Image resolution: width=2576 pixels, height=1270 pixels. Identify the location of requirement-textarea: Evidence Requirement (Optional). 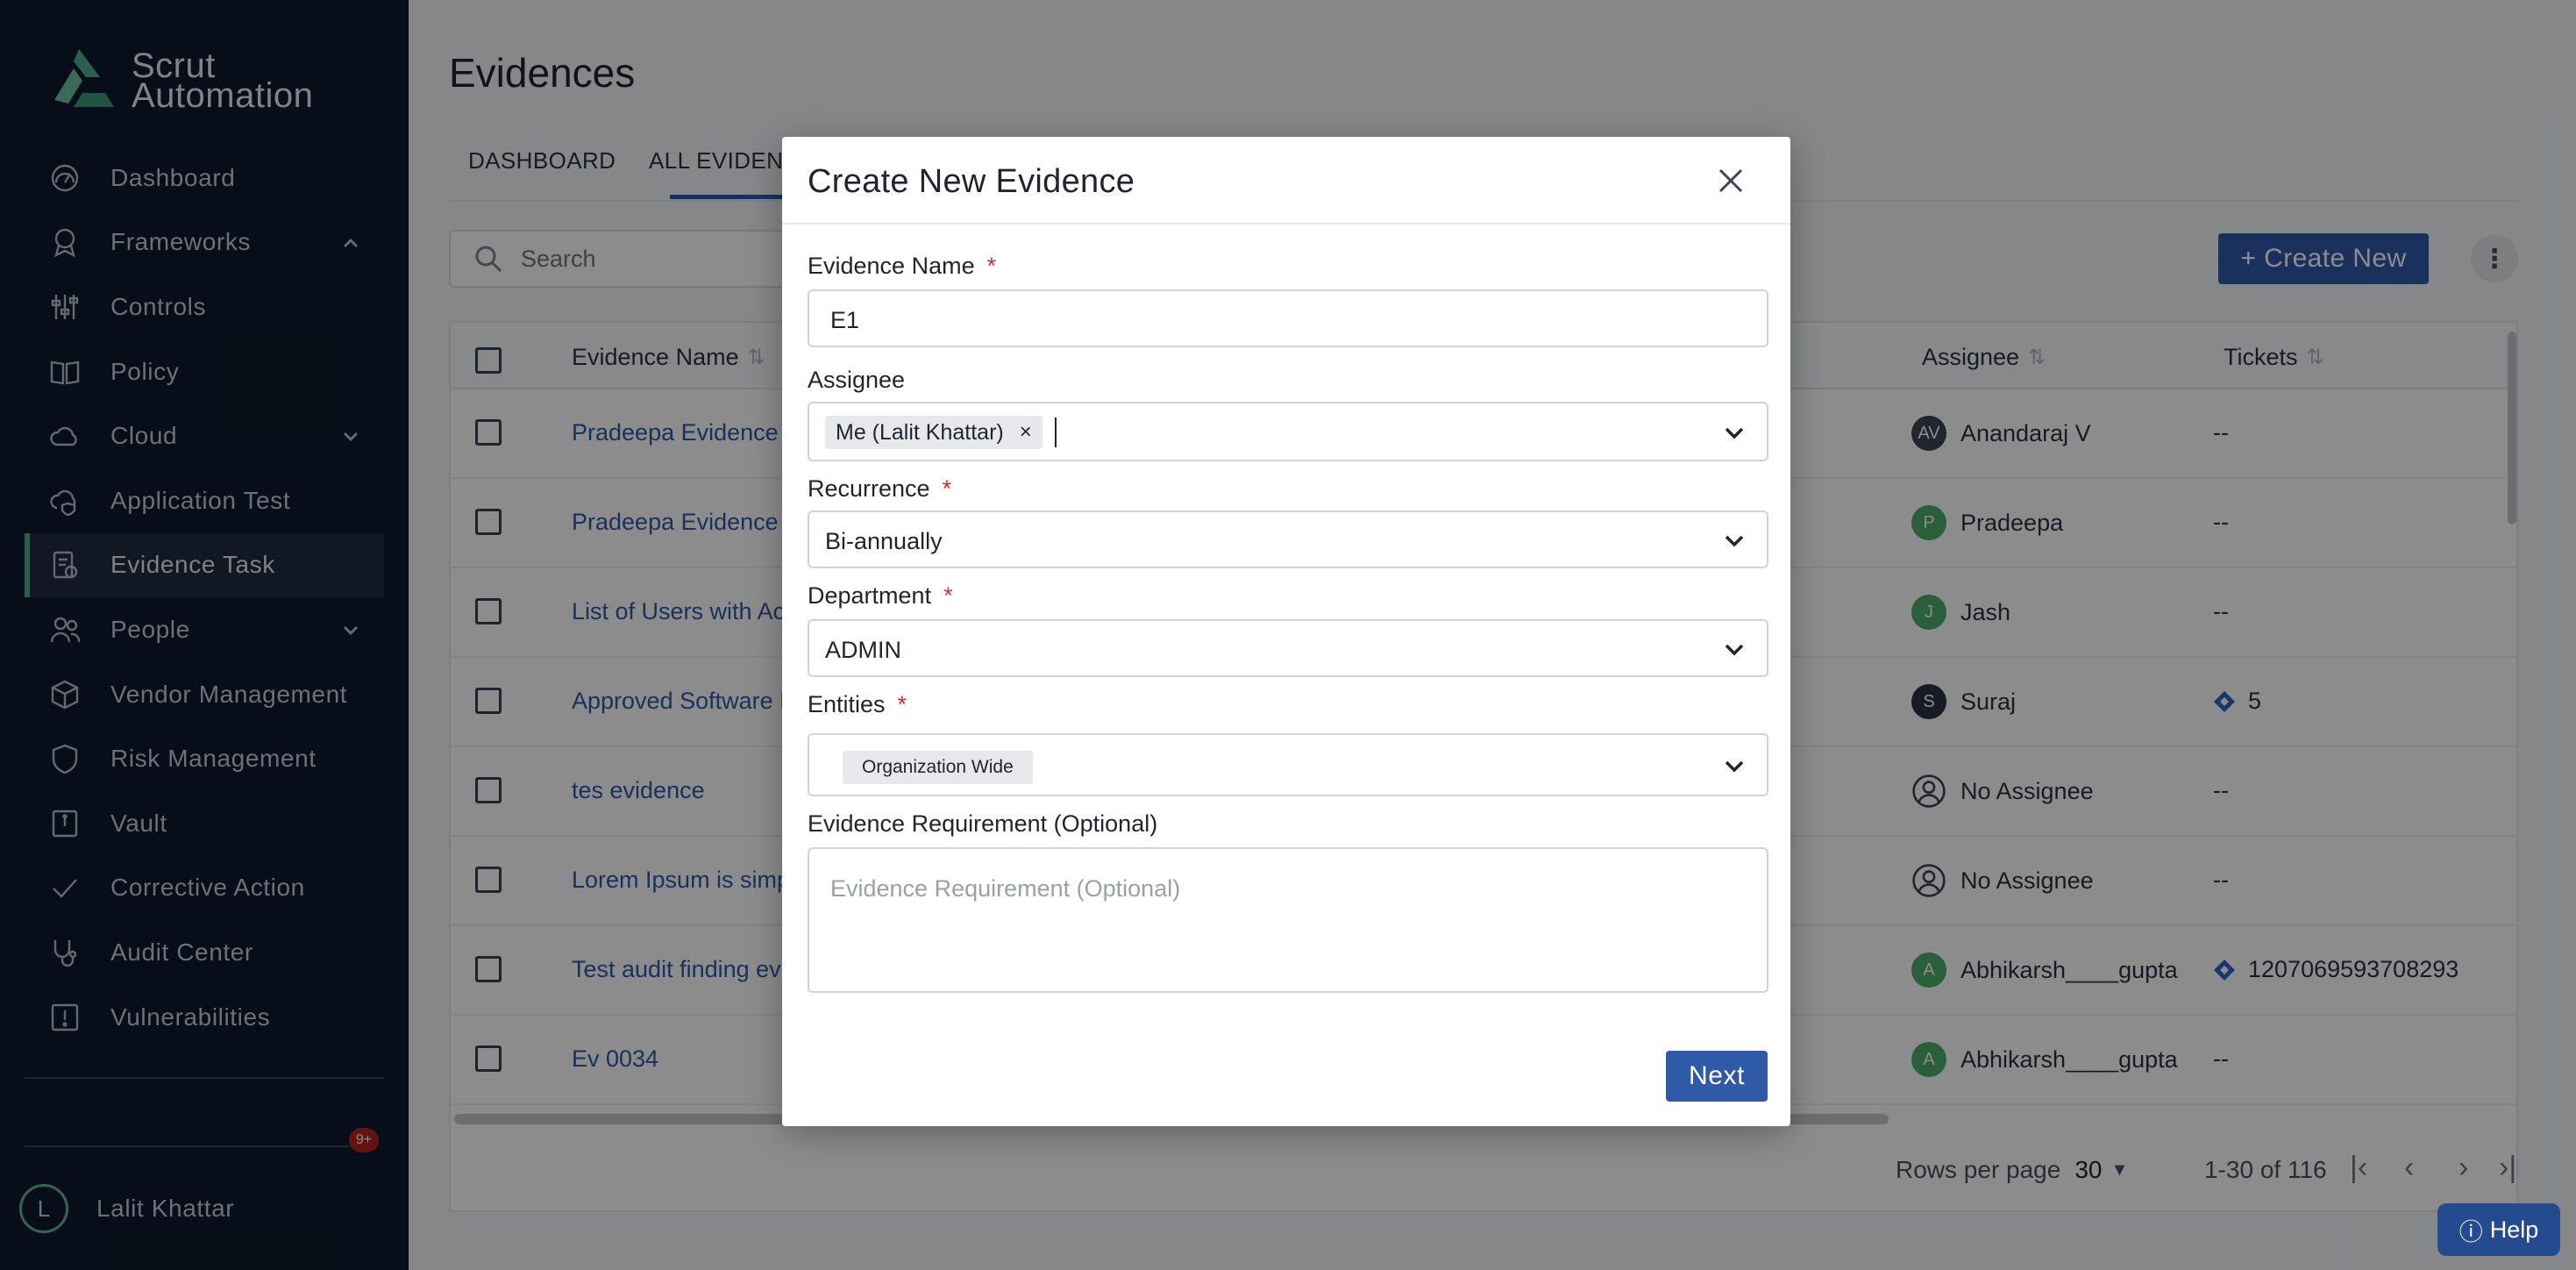
(1288, 920).